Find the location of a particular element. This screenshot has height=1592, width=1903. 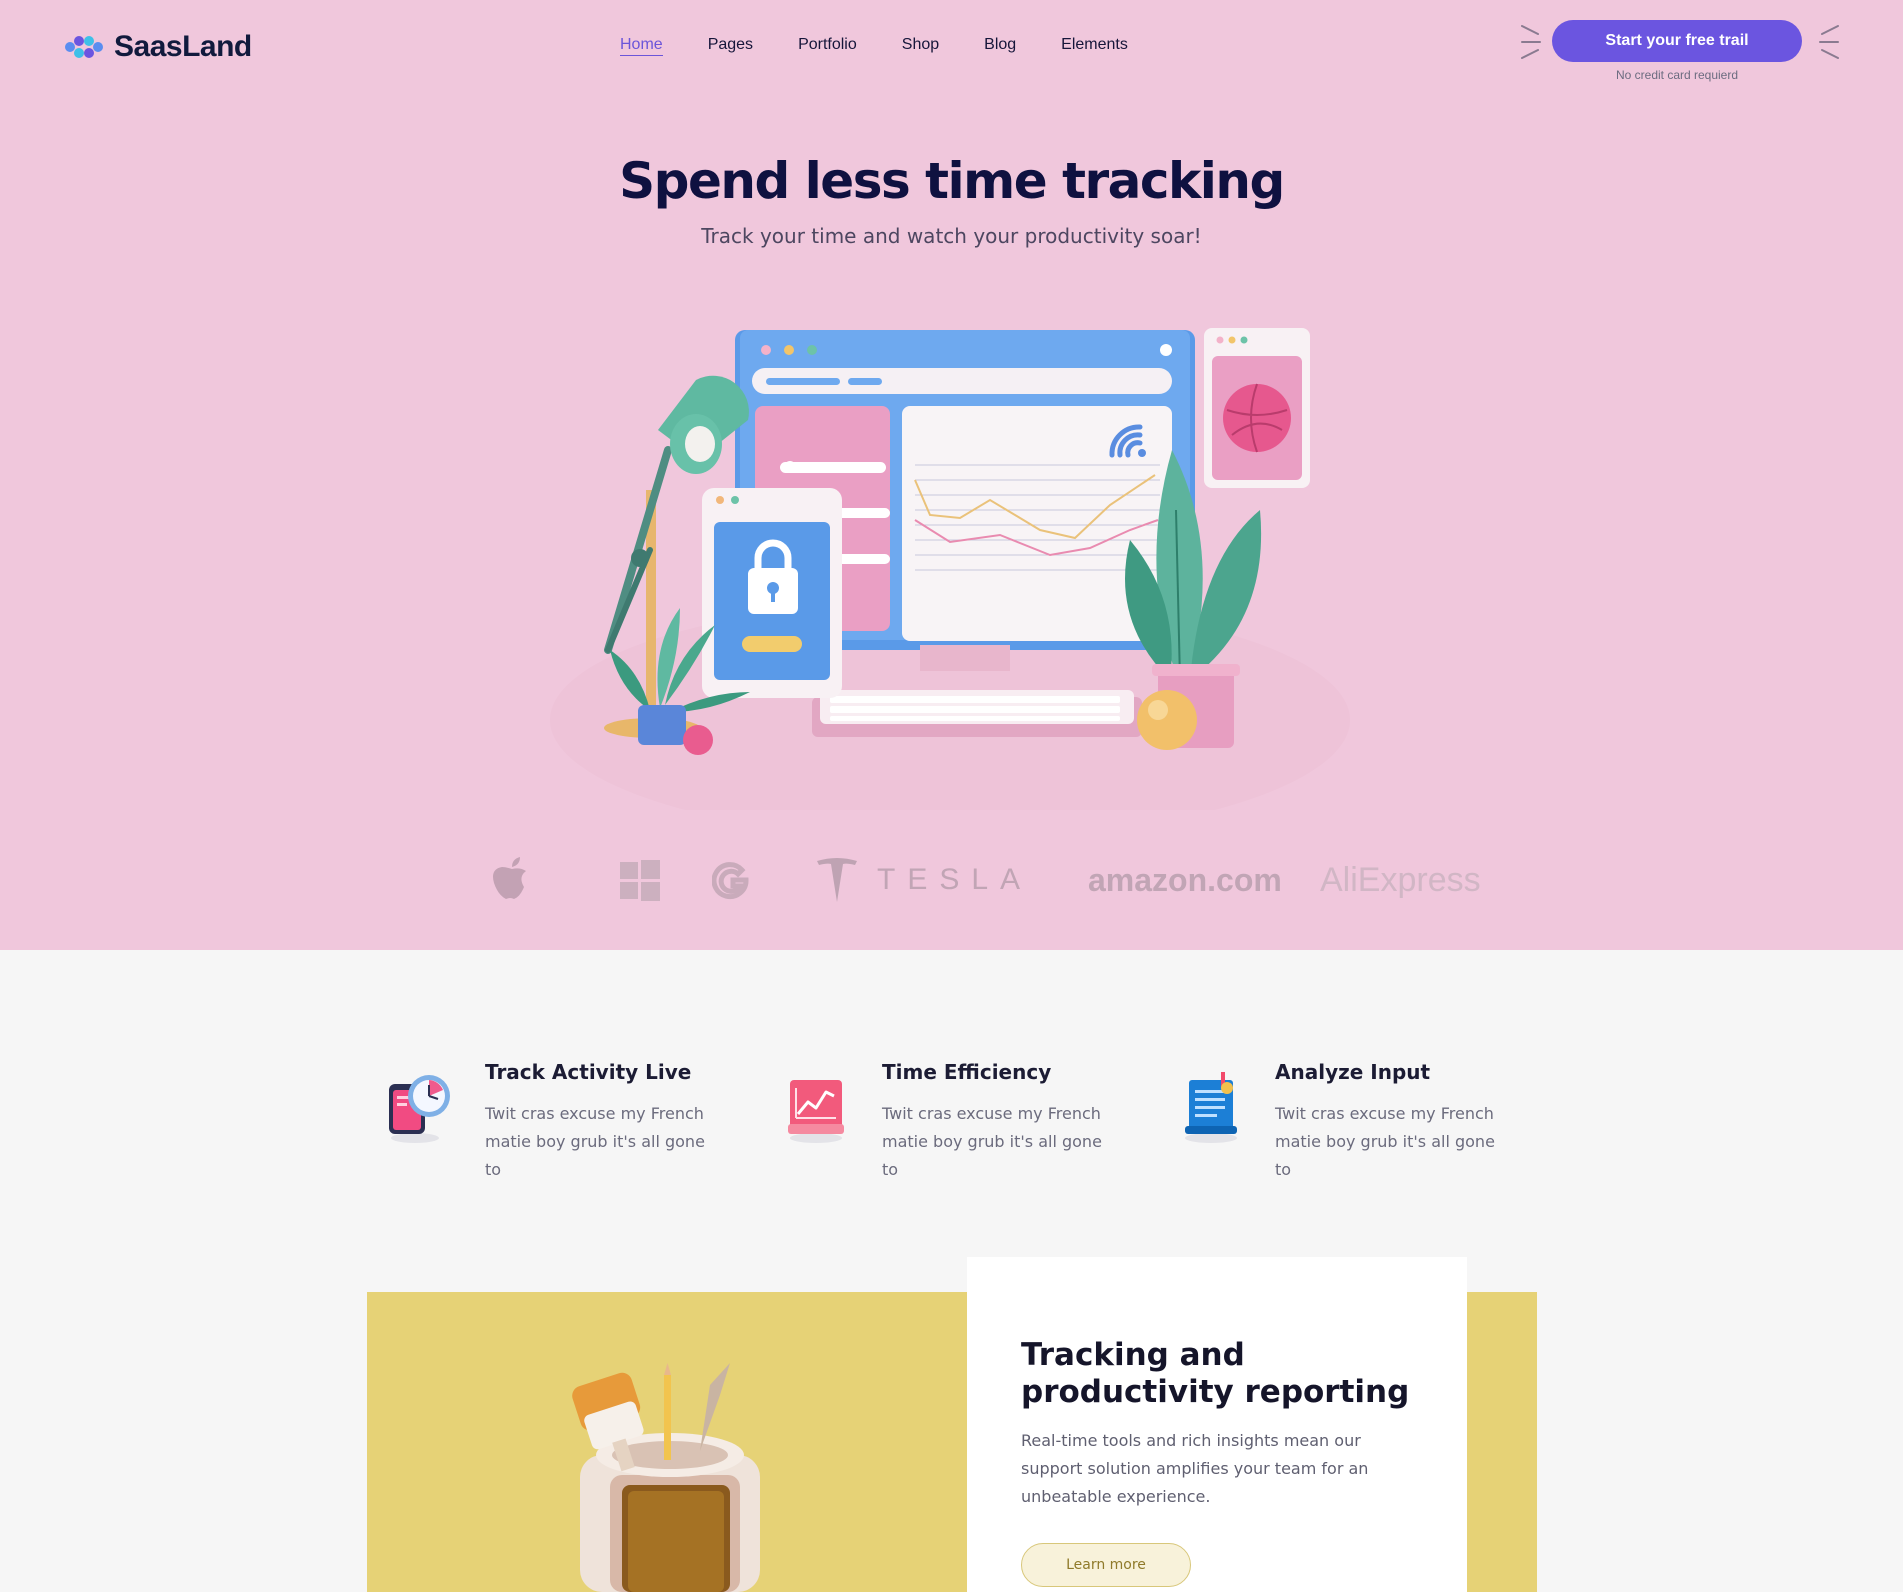

brand-logos: TESLA amazon.com AliExpress is located at coordinates (995, 885).